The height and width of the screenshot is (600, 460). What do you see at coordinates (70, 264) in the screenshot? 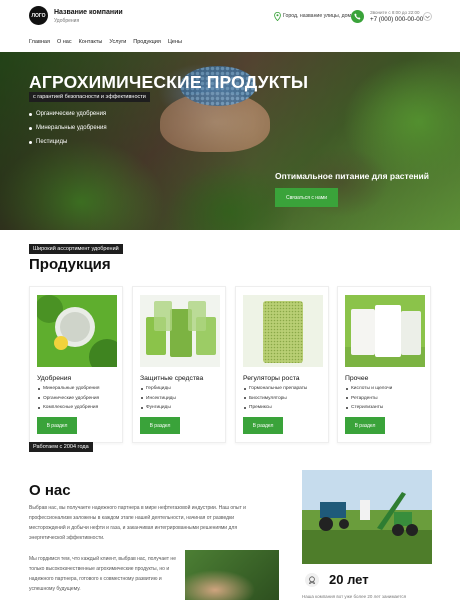
I see `products-title: Продукция` at bounding box center [70, 264].